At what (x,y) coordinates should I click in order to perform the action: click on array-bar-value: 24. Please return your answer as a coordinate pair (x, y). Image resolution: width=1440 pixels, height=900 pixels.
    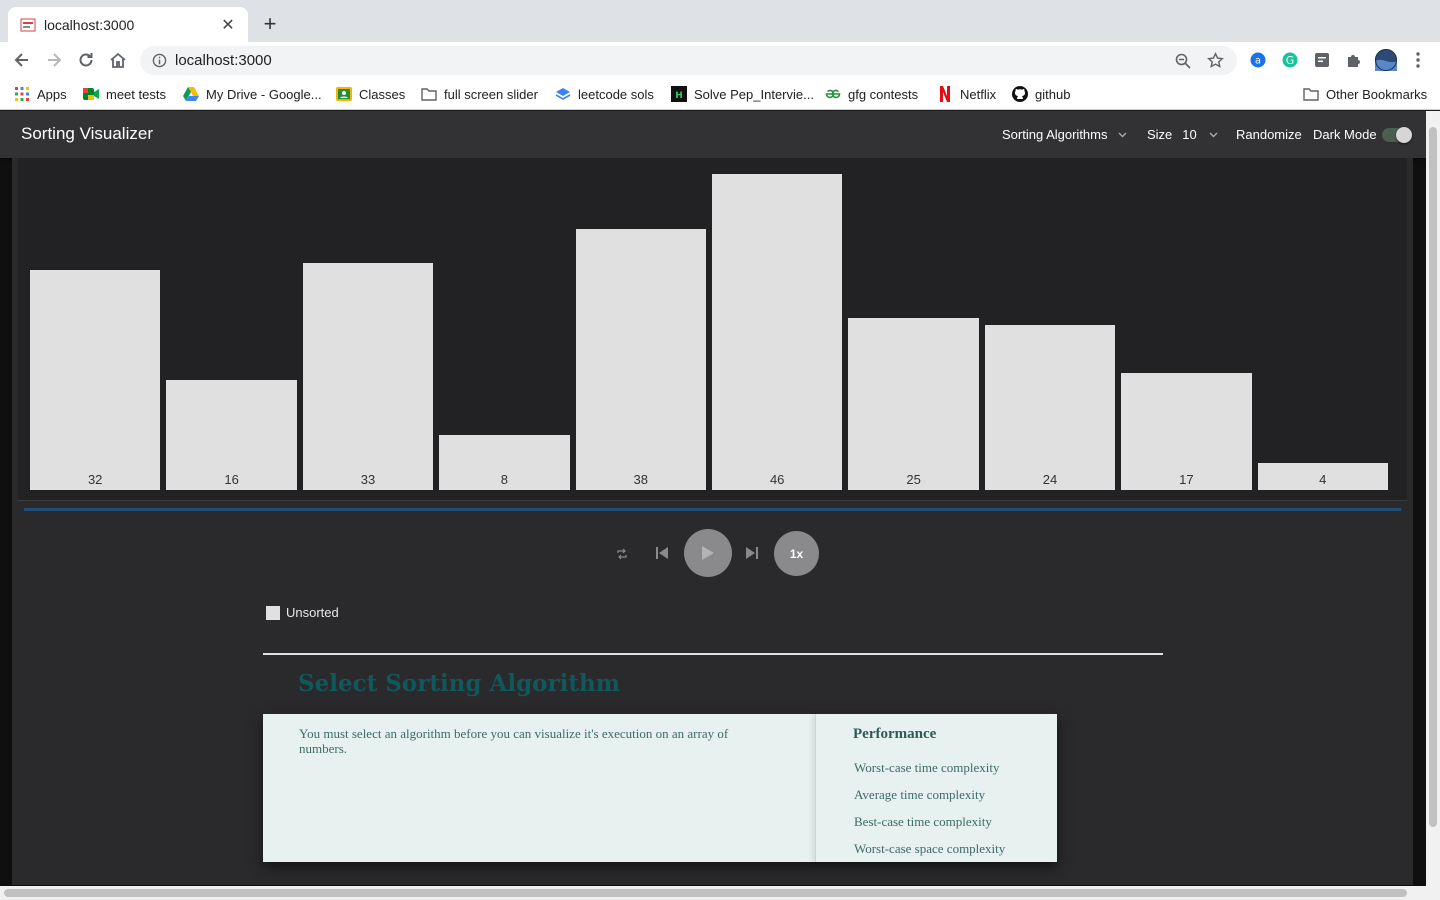
    Looking at the image, I should click on (1050, 479).